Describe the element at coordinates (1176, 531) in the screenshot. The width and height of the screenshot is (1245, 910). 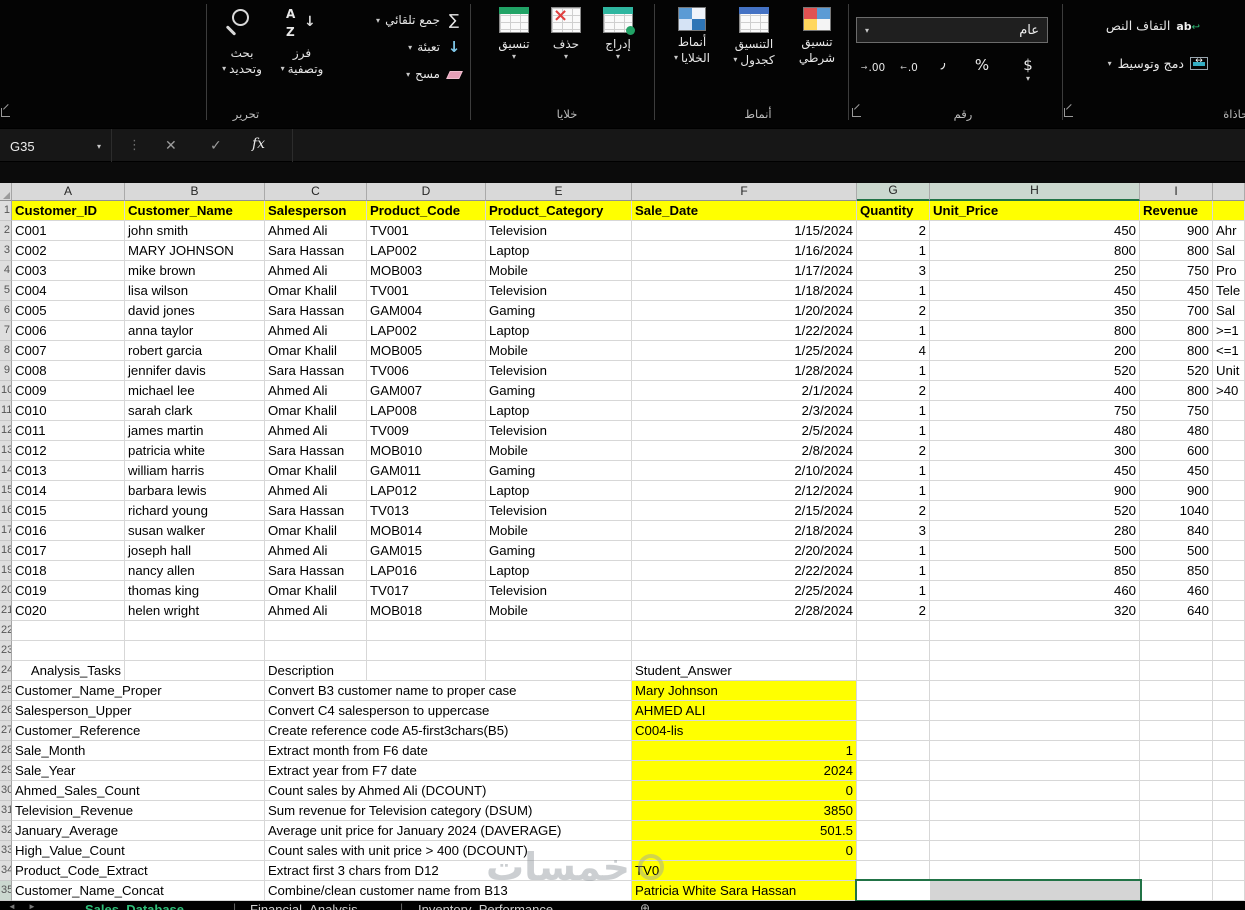
I see `cell-I17: 840` at that location.